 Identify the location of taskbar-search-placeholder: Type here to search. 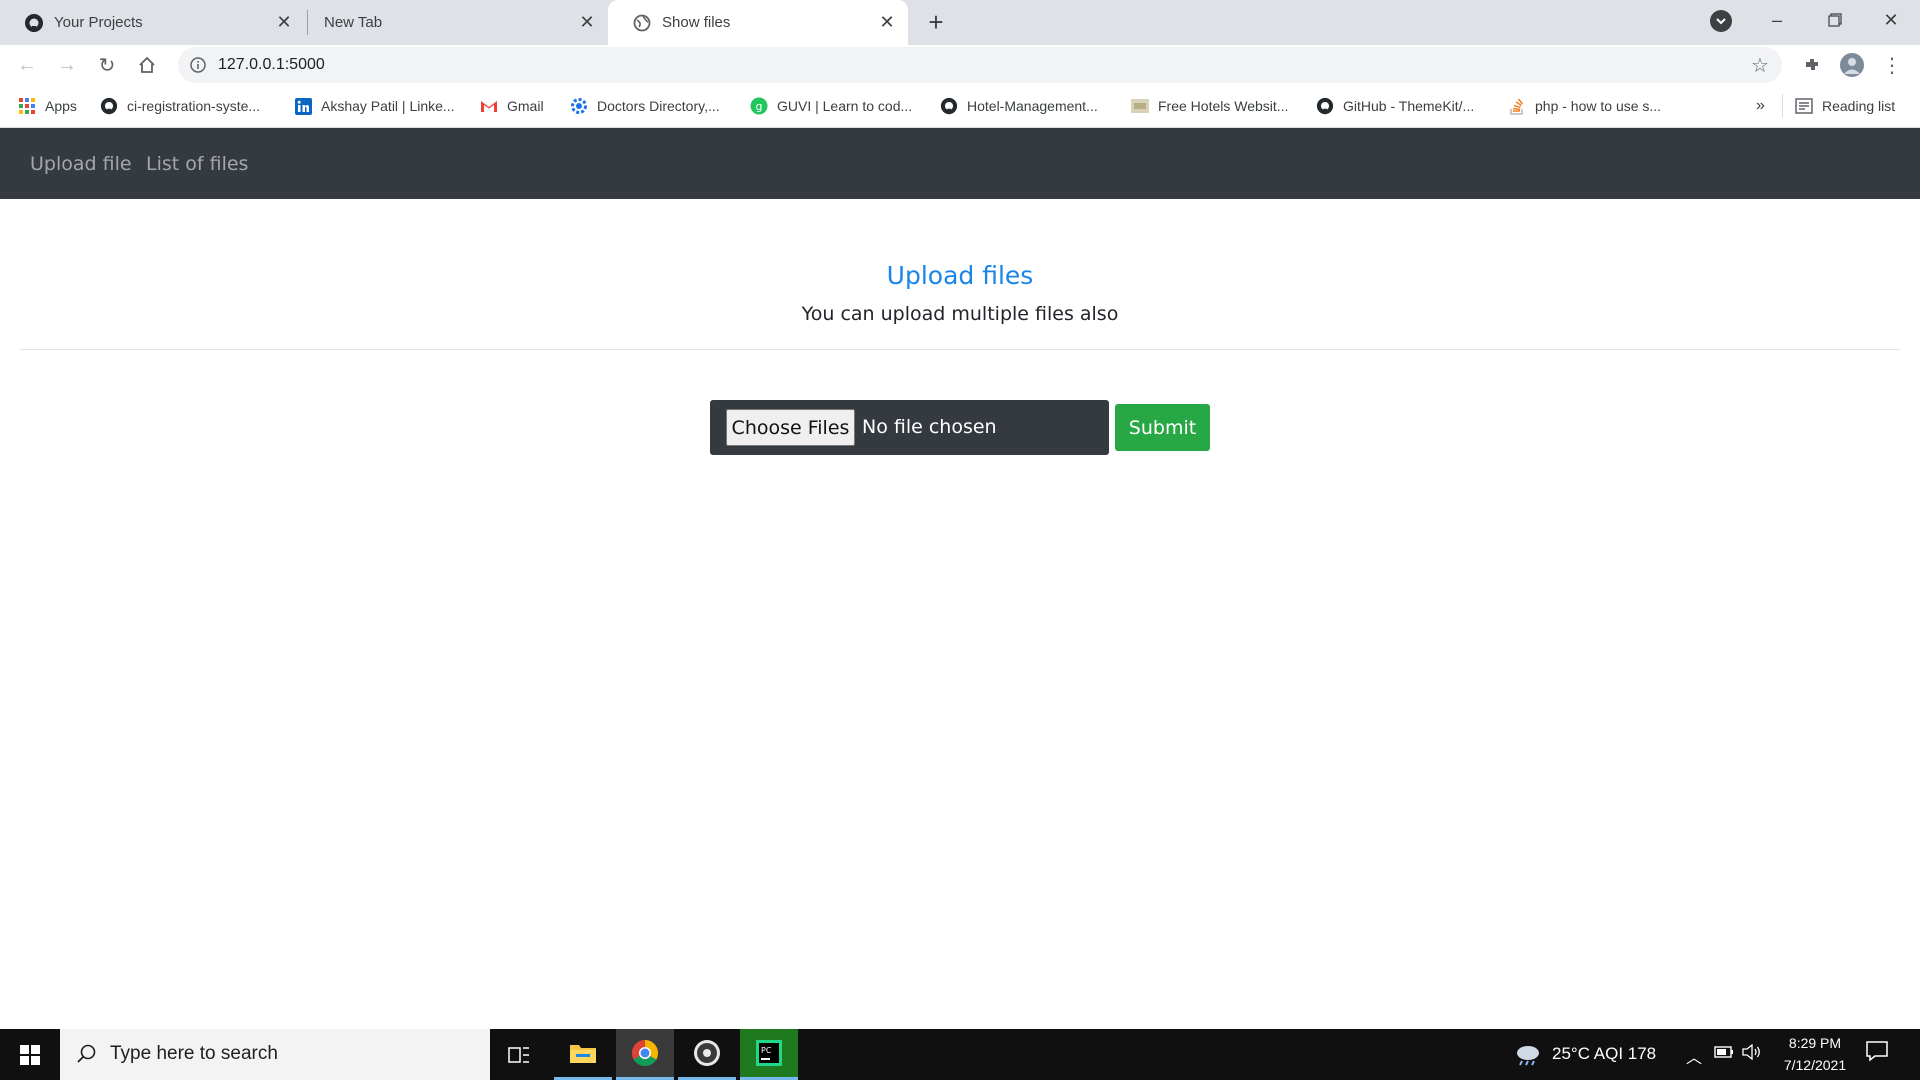
(194, 1053).